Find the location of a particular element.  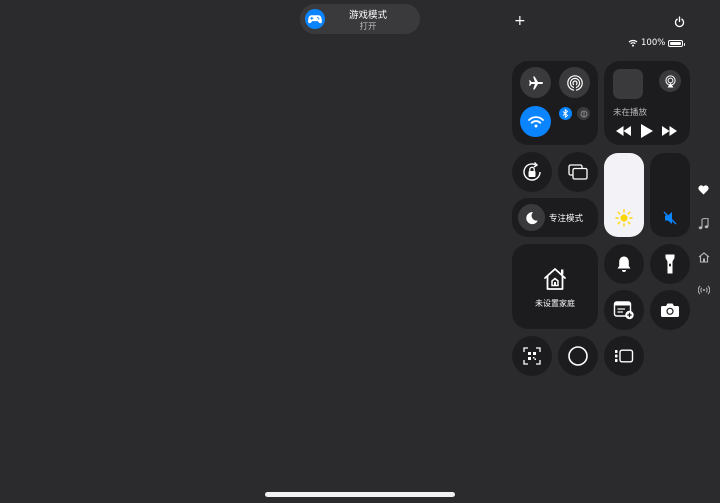

home-icon is located at coordinates (555, 279).